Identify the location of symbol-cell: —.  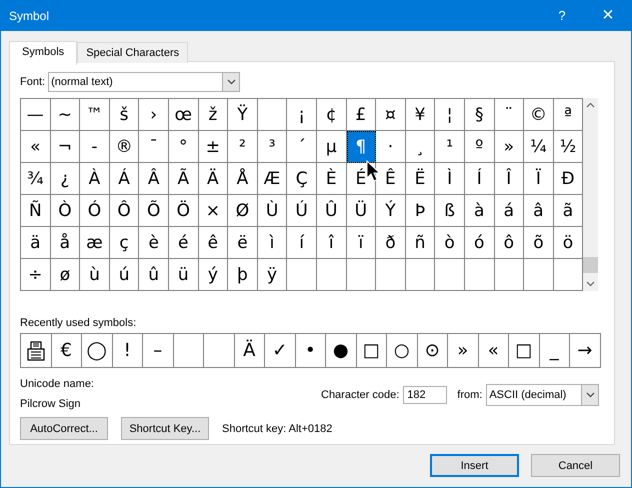
(36, 115).